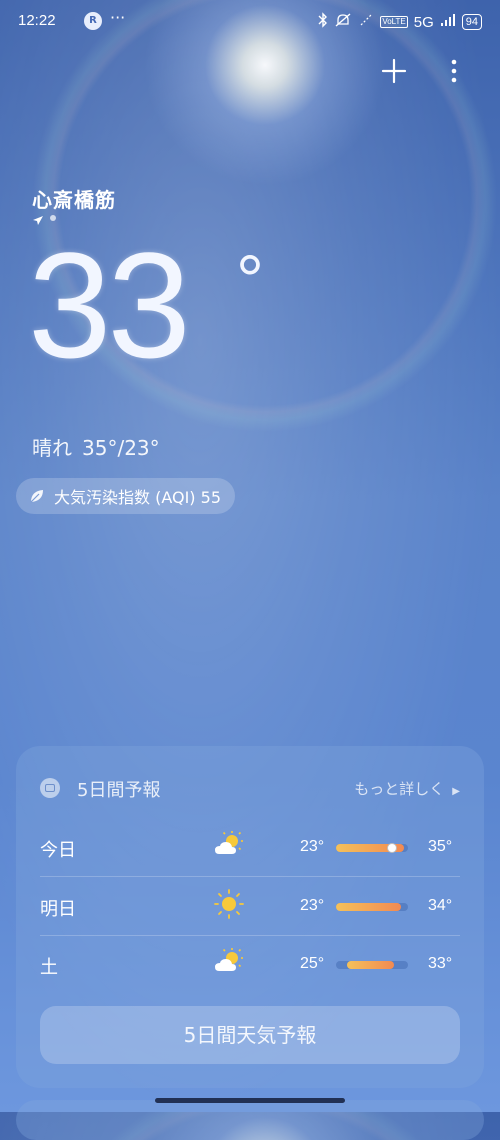 The image size is (500, 1140). I want to click on more-details-link: もっと詳しく ▶, so click(407, 788).